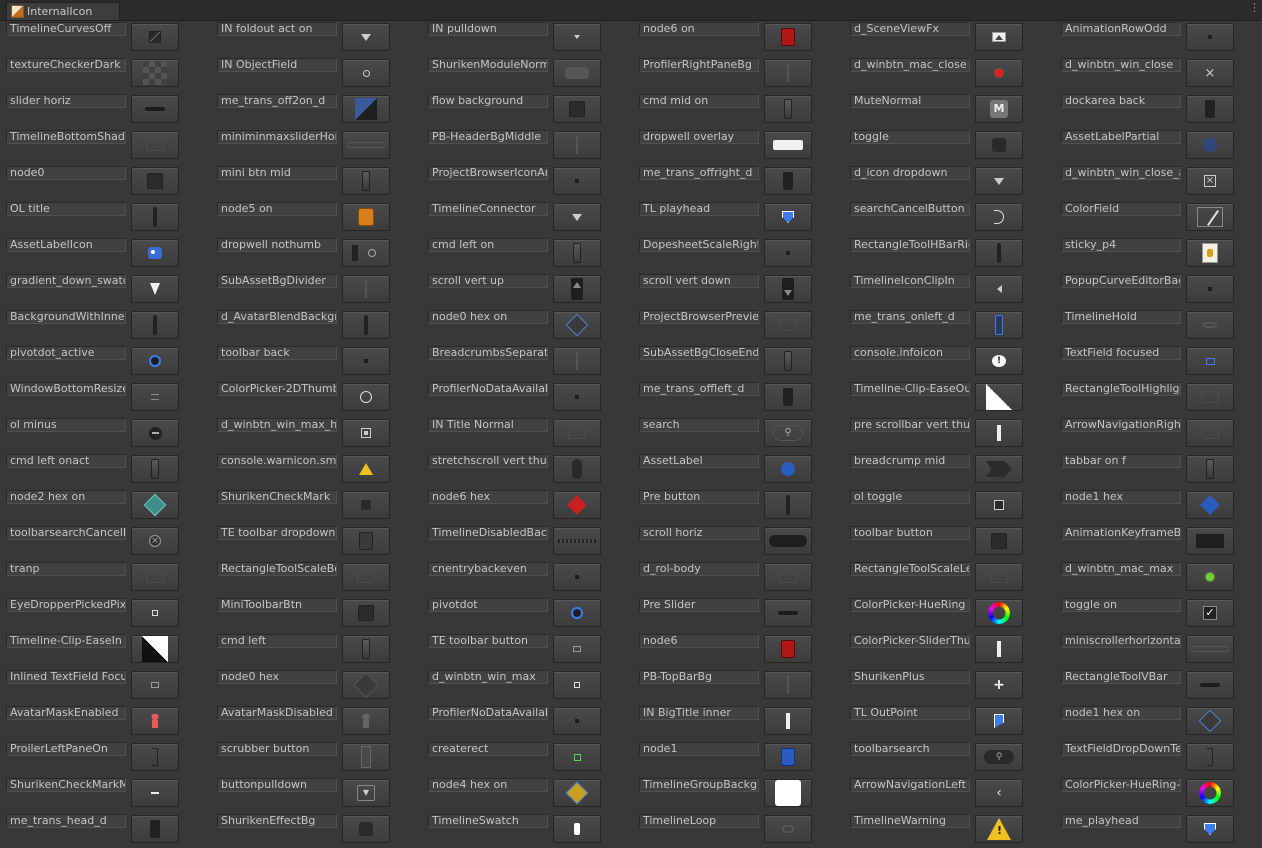  Describe the element at coordinates (488, 641) in the screenshot. I see `style-name-field: TE toolbar button` at that location.